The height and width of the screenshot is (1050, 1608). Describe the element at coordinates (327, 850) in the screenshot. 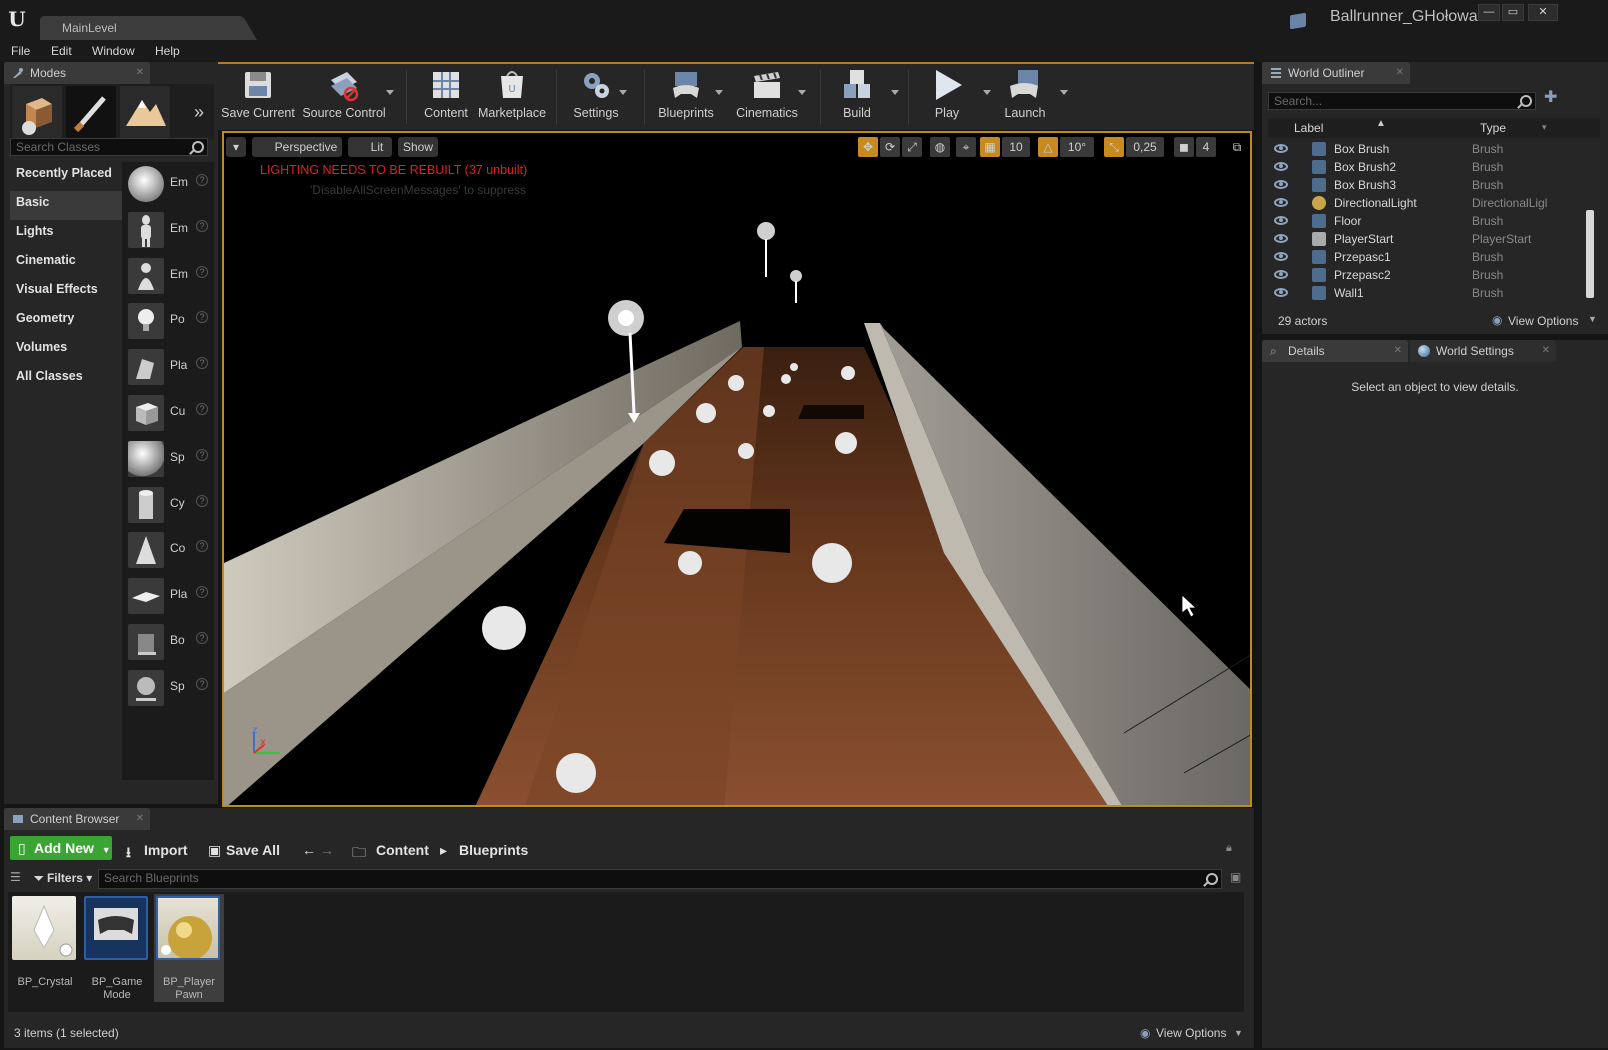

I see `forward-arrow-icon: →` at that location.